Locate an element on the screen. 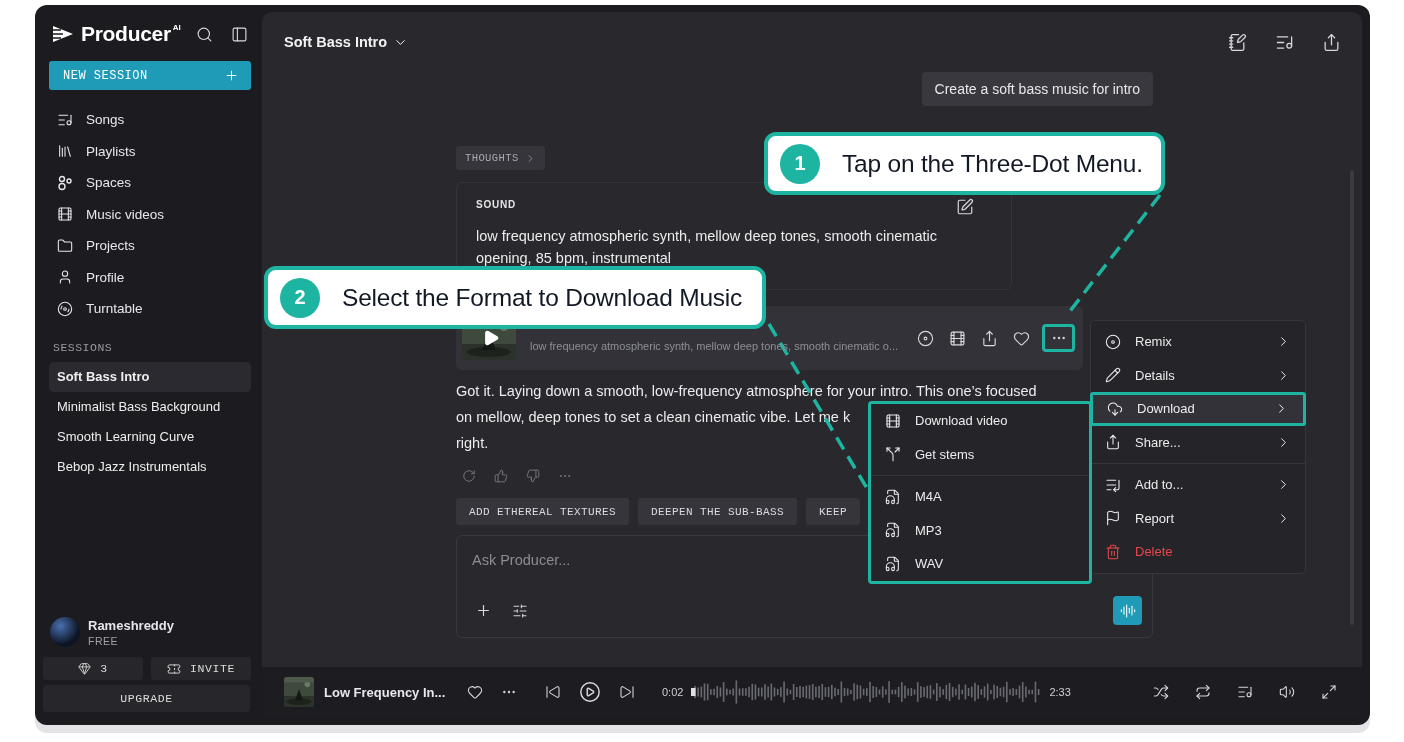 The height and width of the screenshot is (742, 1404). shuffle-icon is located at coordinates (1161, 692).